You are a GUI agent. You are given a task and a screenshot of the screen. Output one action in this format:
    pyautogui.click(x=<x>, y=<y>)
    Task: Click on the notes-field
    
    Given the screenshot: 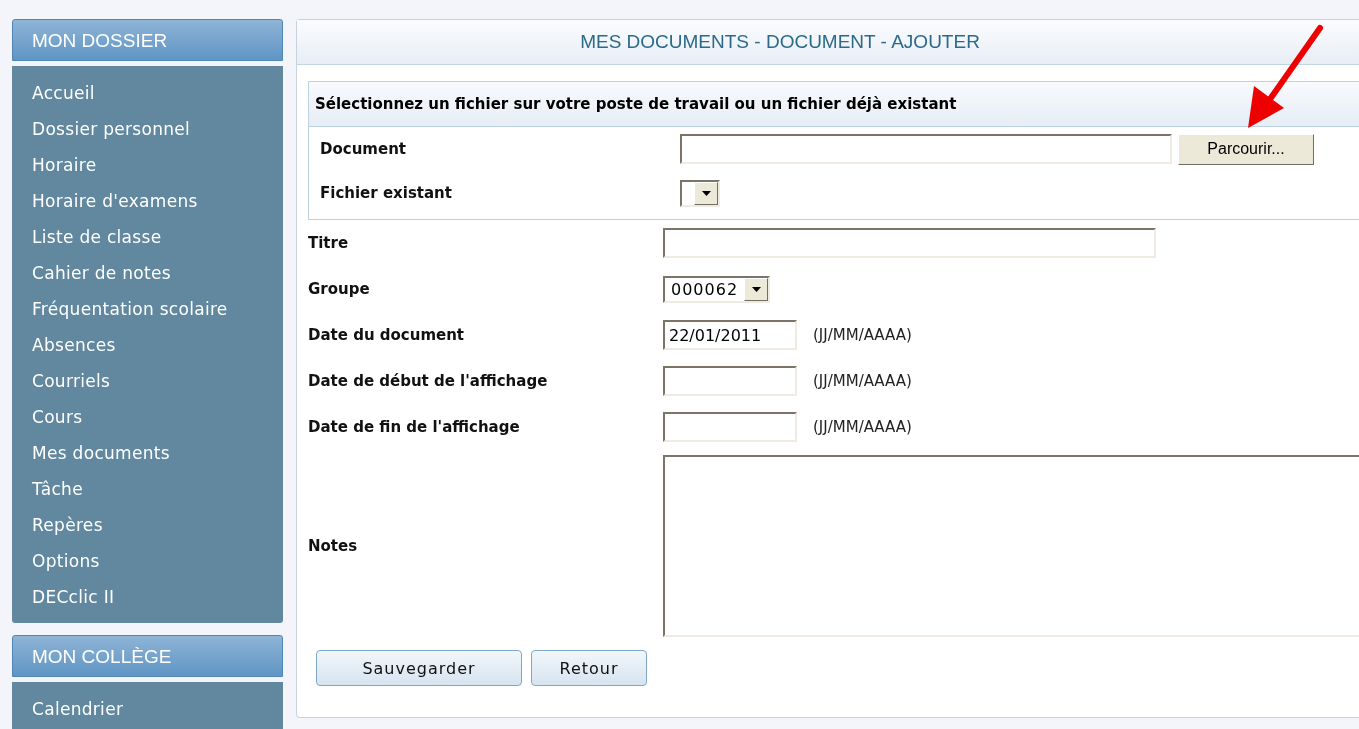 What is the action you would take?
    pyautogui.click(x=1011, y=546)
    